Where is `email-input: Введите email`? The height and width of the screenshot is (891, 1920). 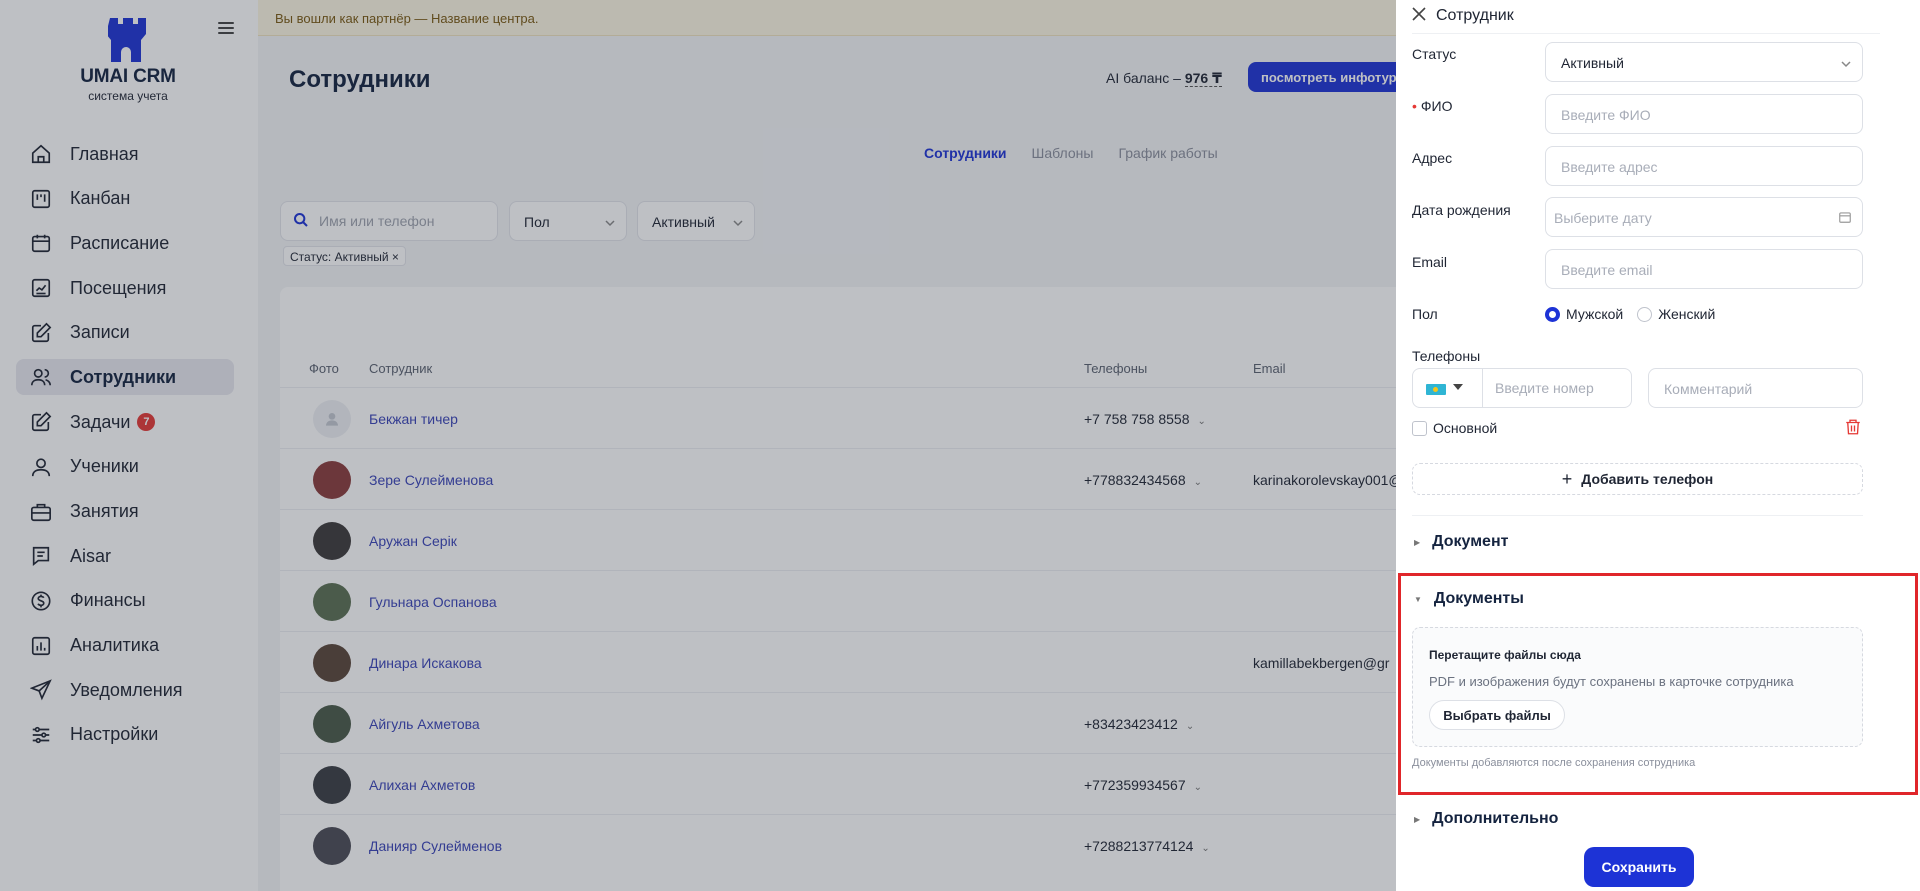 email-input: Введите email is located at coordinates (1704, 269).